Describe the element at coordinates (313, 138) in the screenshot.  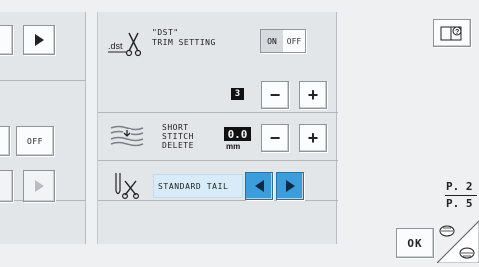
I see `short-stitch-plus-button: +` at that location.